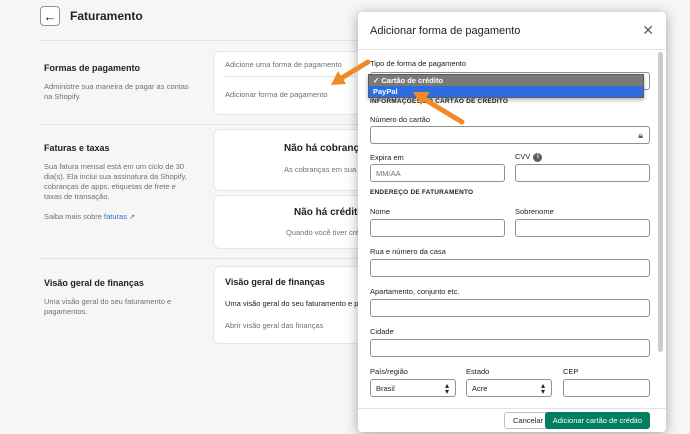 This screenshot has height=434, width=690. I want to click on payment-methods-title: Formas de pagamento, so click(92, 68).